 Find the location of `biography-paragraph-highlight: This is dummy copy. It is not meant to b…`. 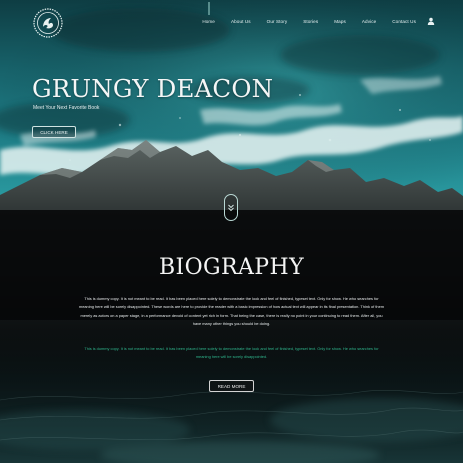

biography-paragraph-highlight: This is dummy copy. It is not meant to b… is located at coordinates (231, 353).